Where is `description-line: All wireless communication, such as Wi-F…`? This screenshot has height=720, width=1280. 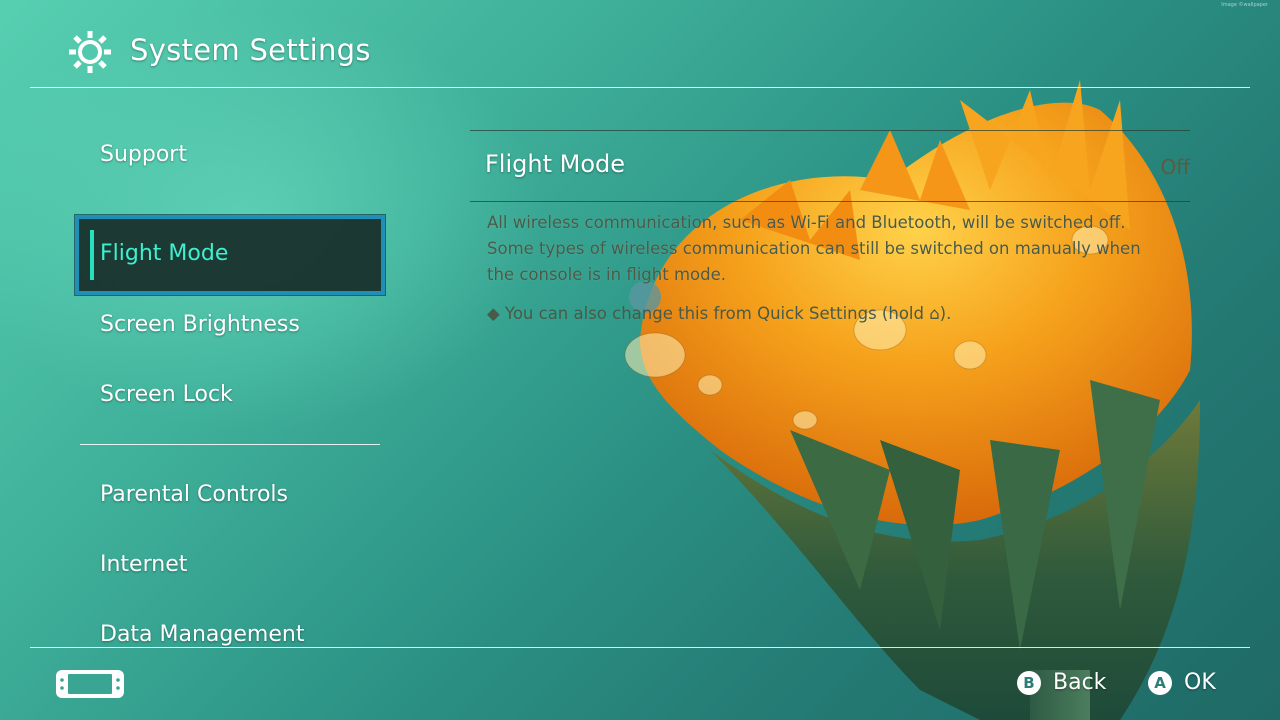 description-line: All wireless communication, such as Wi-F… is located at coordinates (806, 222).